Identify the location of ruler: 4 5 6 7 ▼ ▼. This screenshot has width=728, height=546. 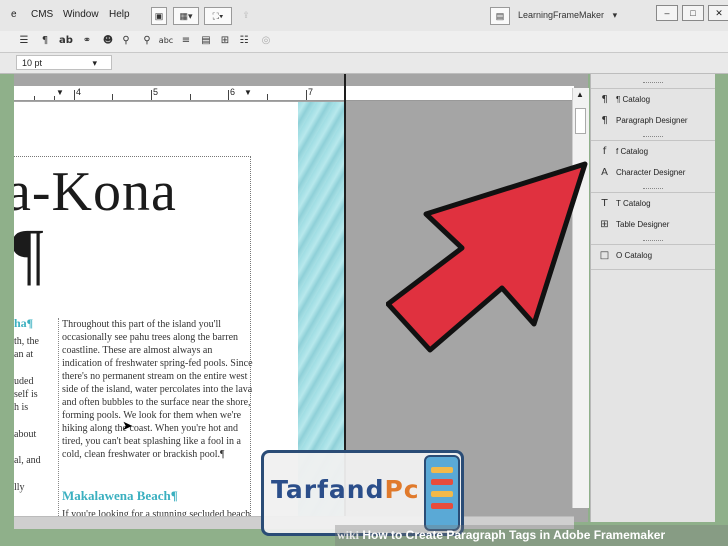
(294, 93).